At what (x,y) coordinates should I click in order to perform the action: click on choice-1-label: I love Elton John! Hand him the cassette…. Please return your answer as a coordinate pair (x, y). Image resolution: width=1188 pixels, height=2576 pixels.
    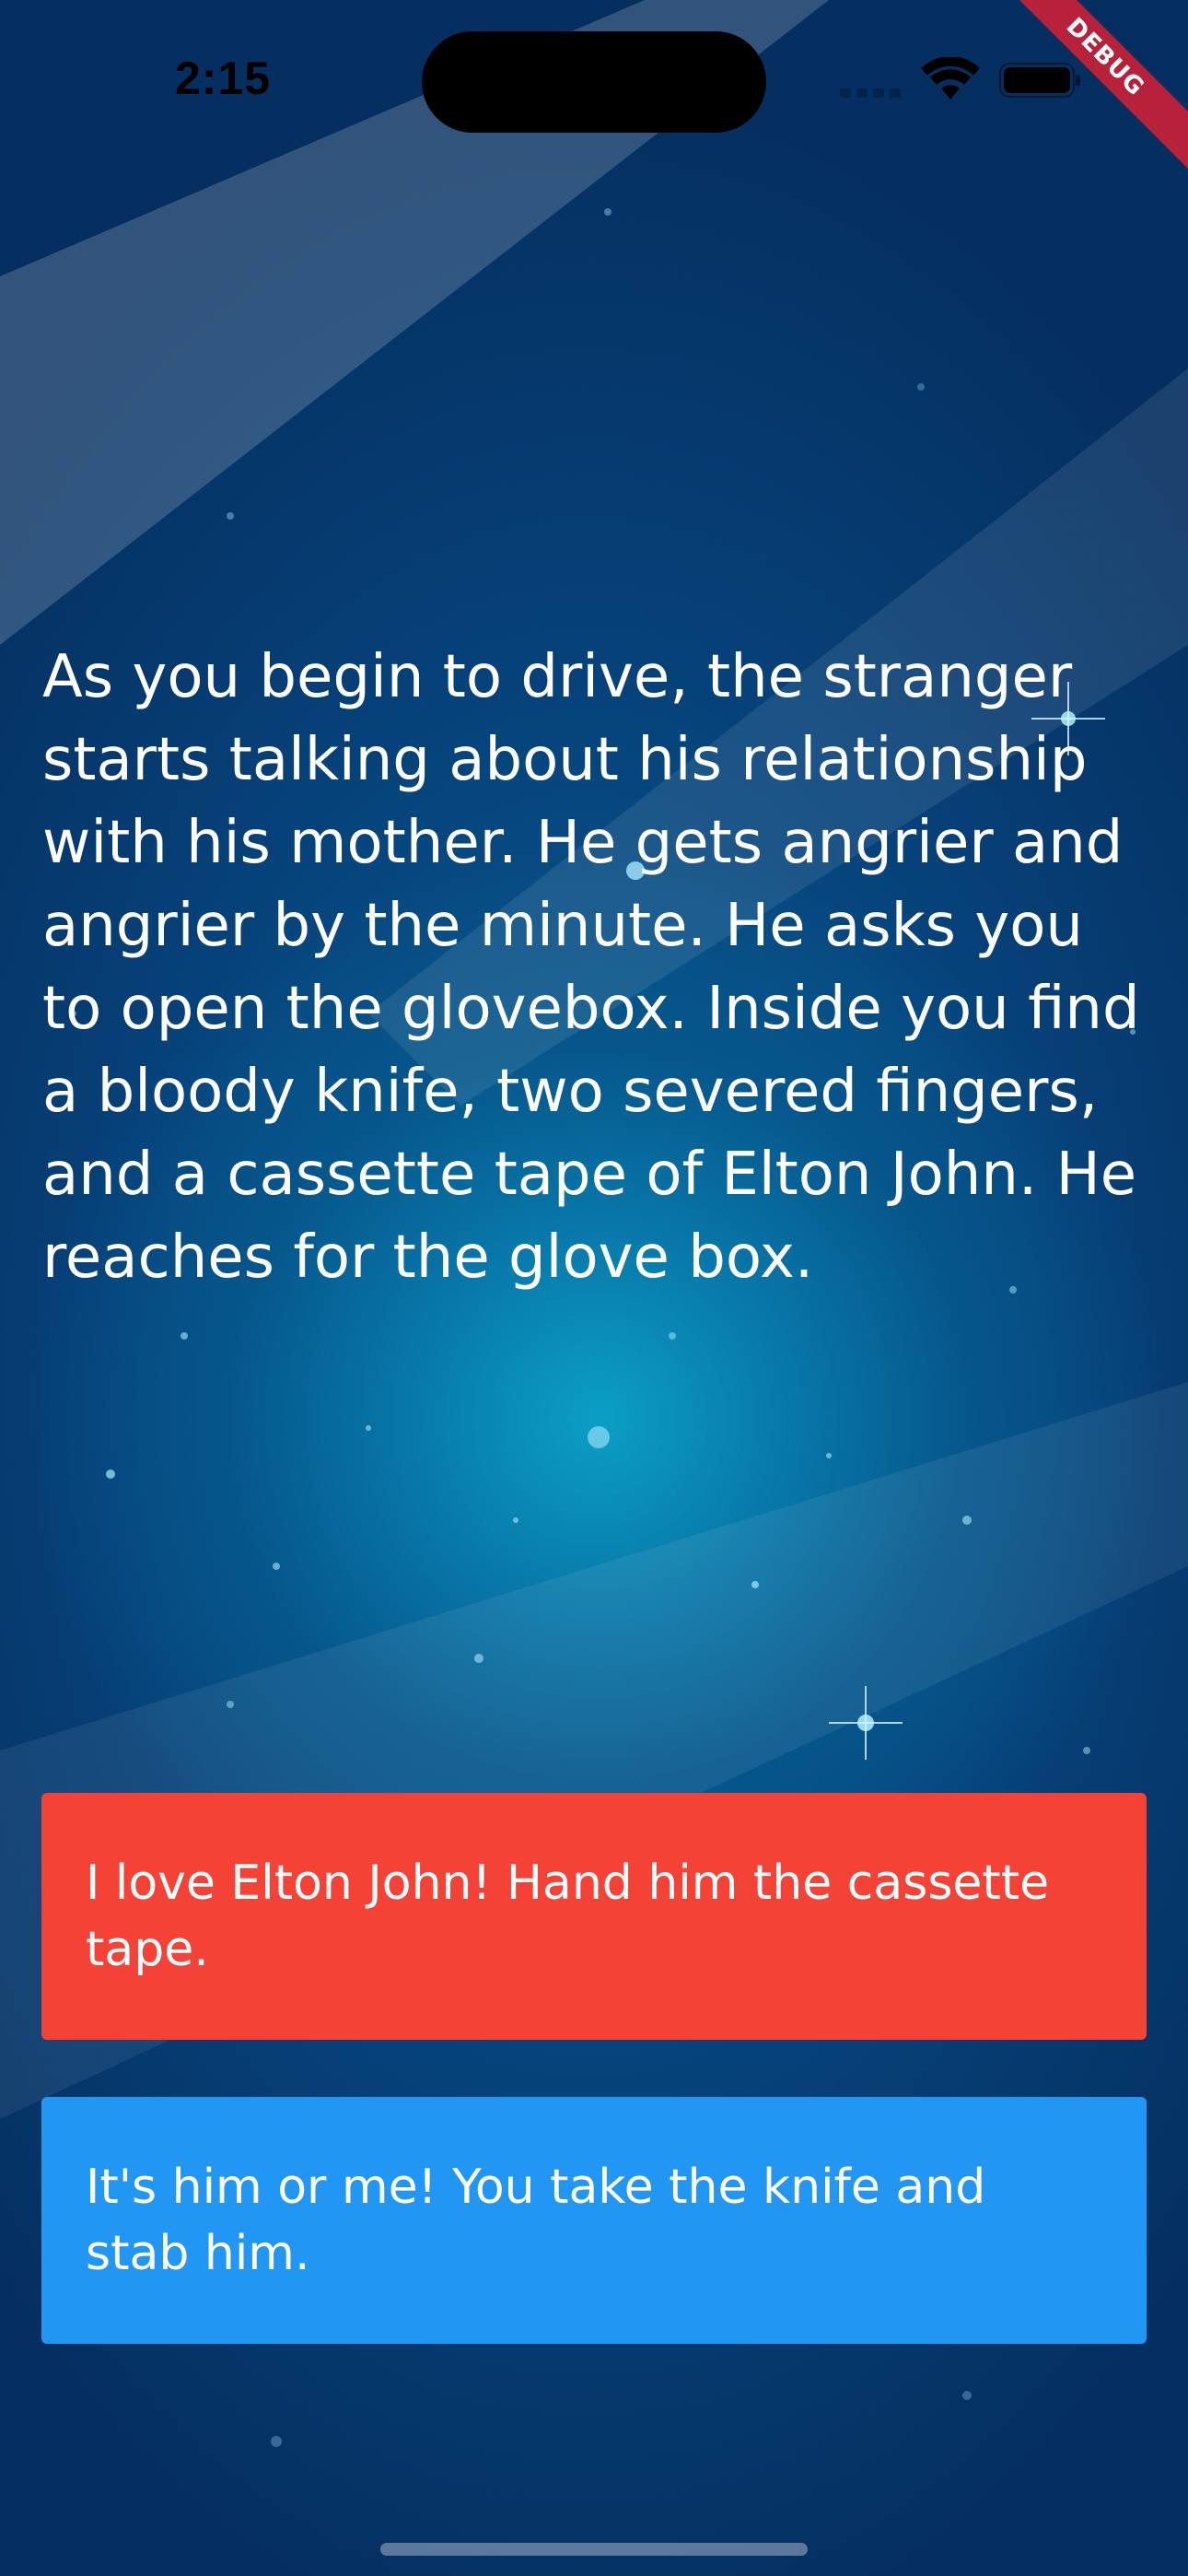
    Looking at the image, I should click on (568, 1916).